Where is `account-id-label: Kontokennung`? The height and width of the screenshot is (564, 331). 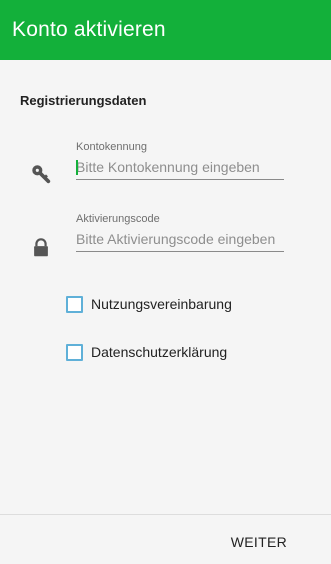
account-id-label: Kontokennung is located at coordinates (111, 147).